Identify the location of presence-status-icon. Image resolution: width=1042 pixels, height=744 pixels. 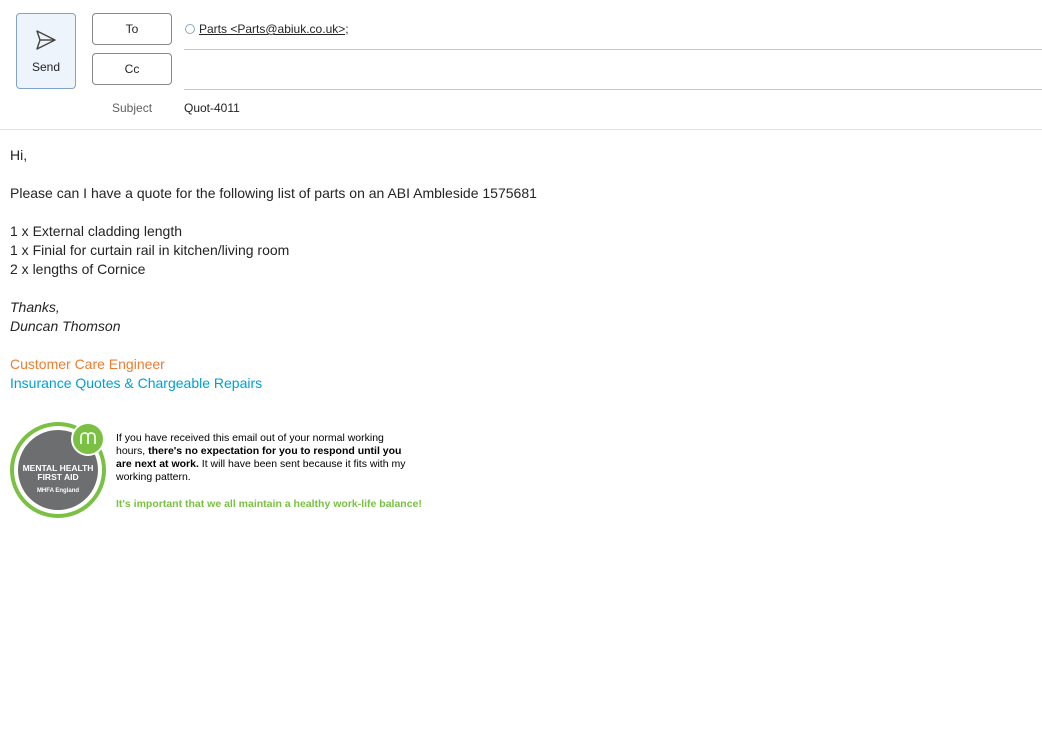
(190, 29).